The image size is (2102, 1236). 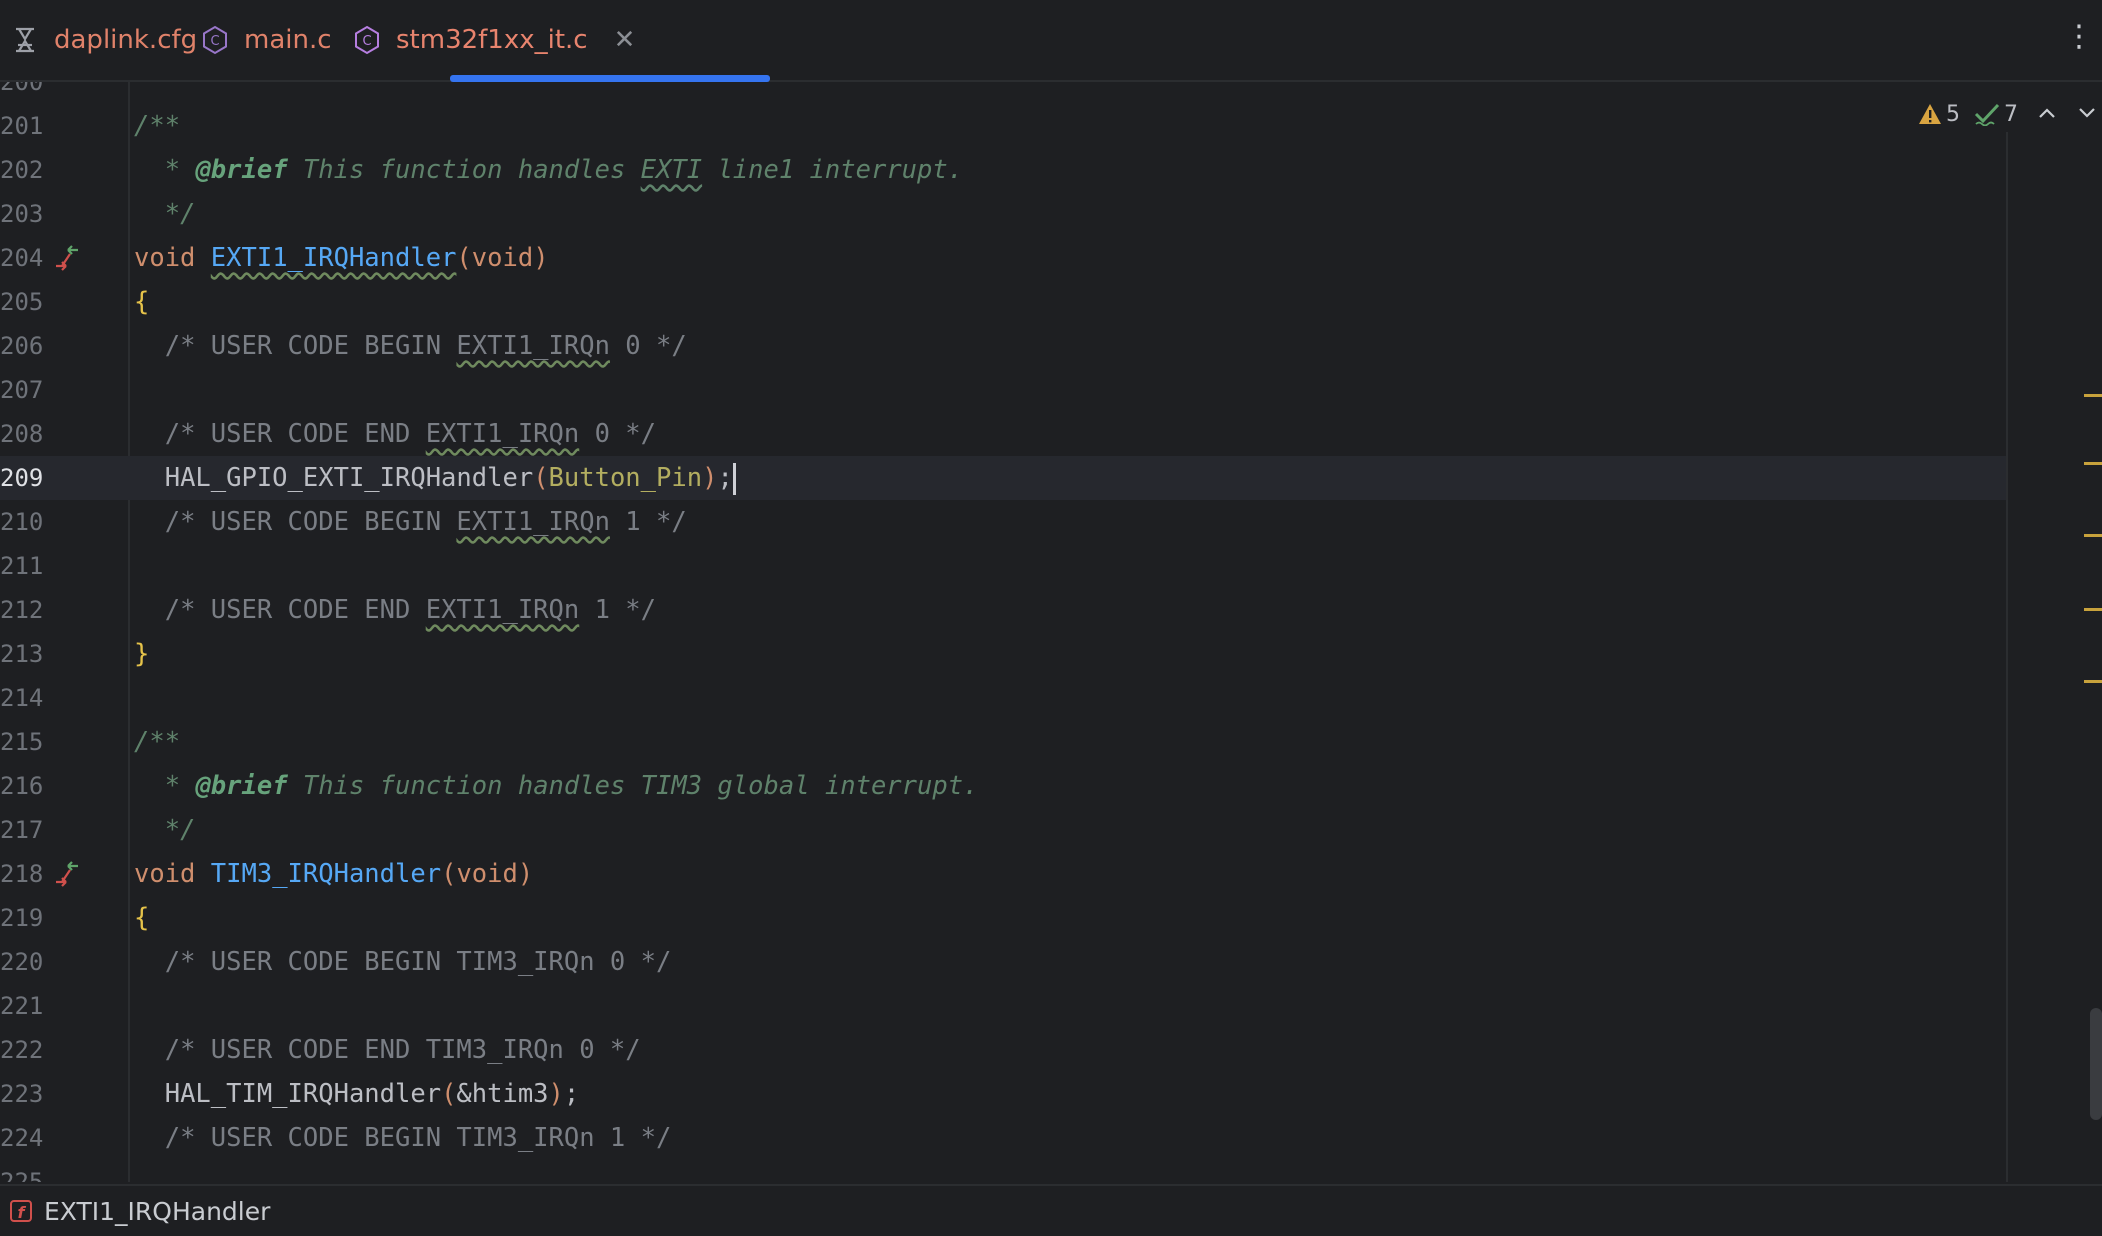 What do you see at coordinates (2079, 40) in the screenshot?
I see `more-options-icon: ⋮` at bounding box center [2079, 40].